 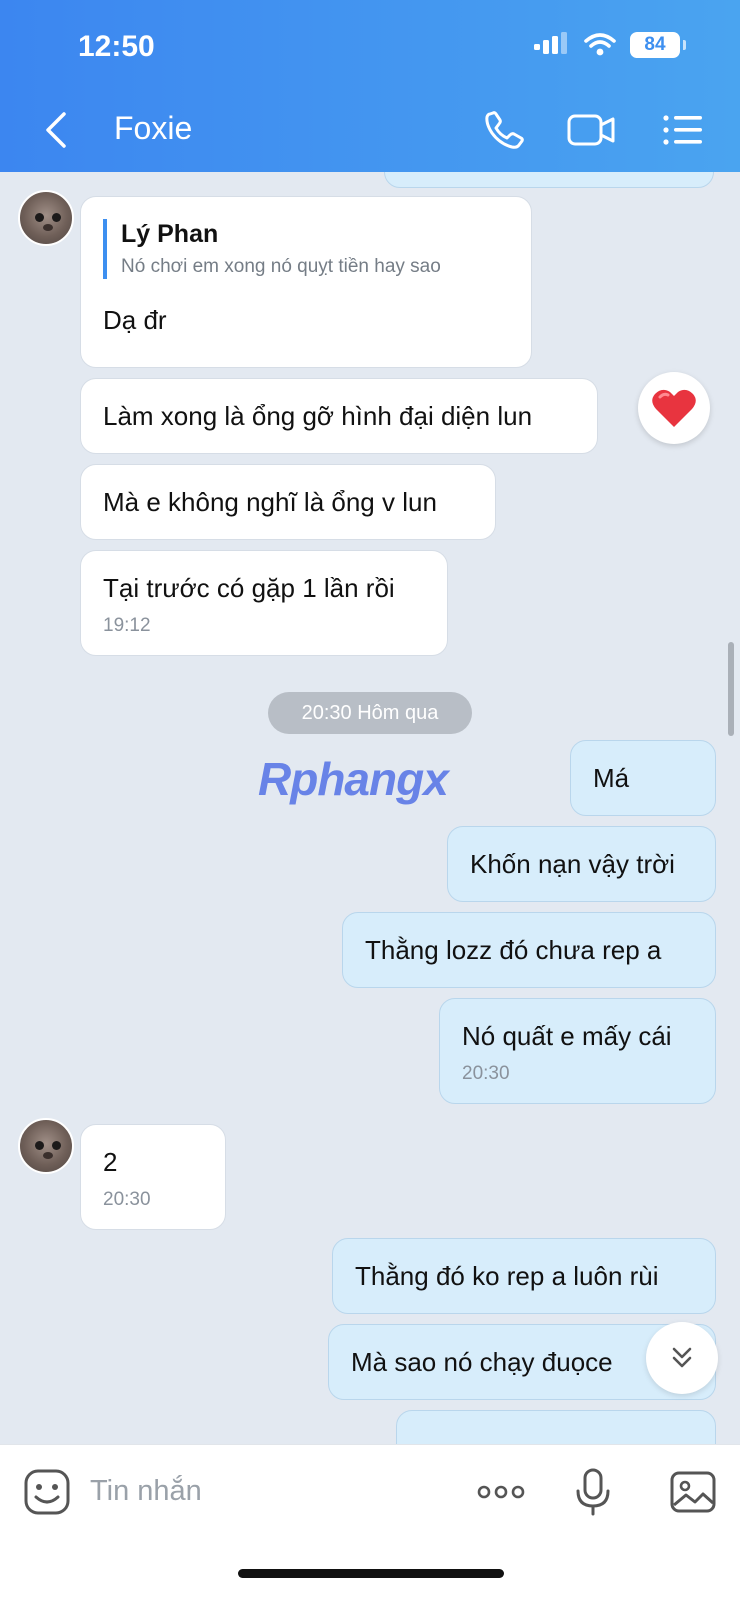 I want to click on sticker-icon, so click(x=47, y=1492).